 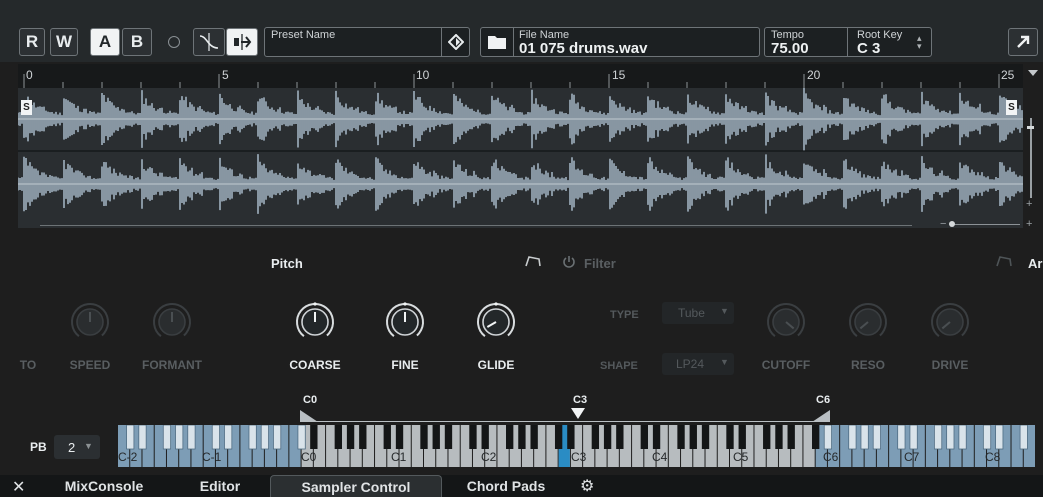 I want to click on knob-reso, so click(x=868, y=322).